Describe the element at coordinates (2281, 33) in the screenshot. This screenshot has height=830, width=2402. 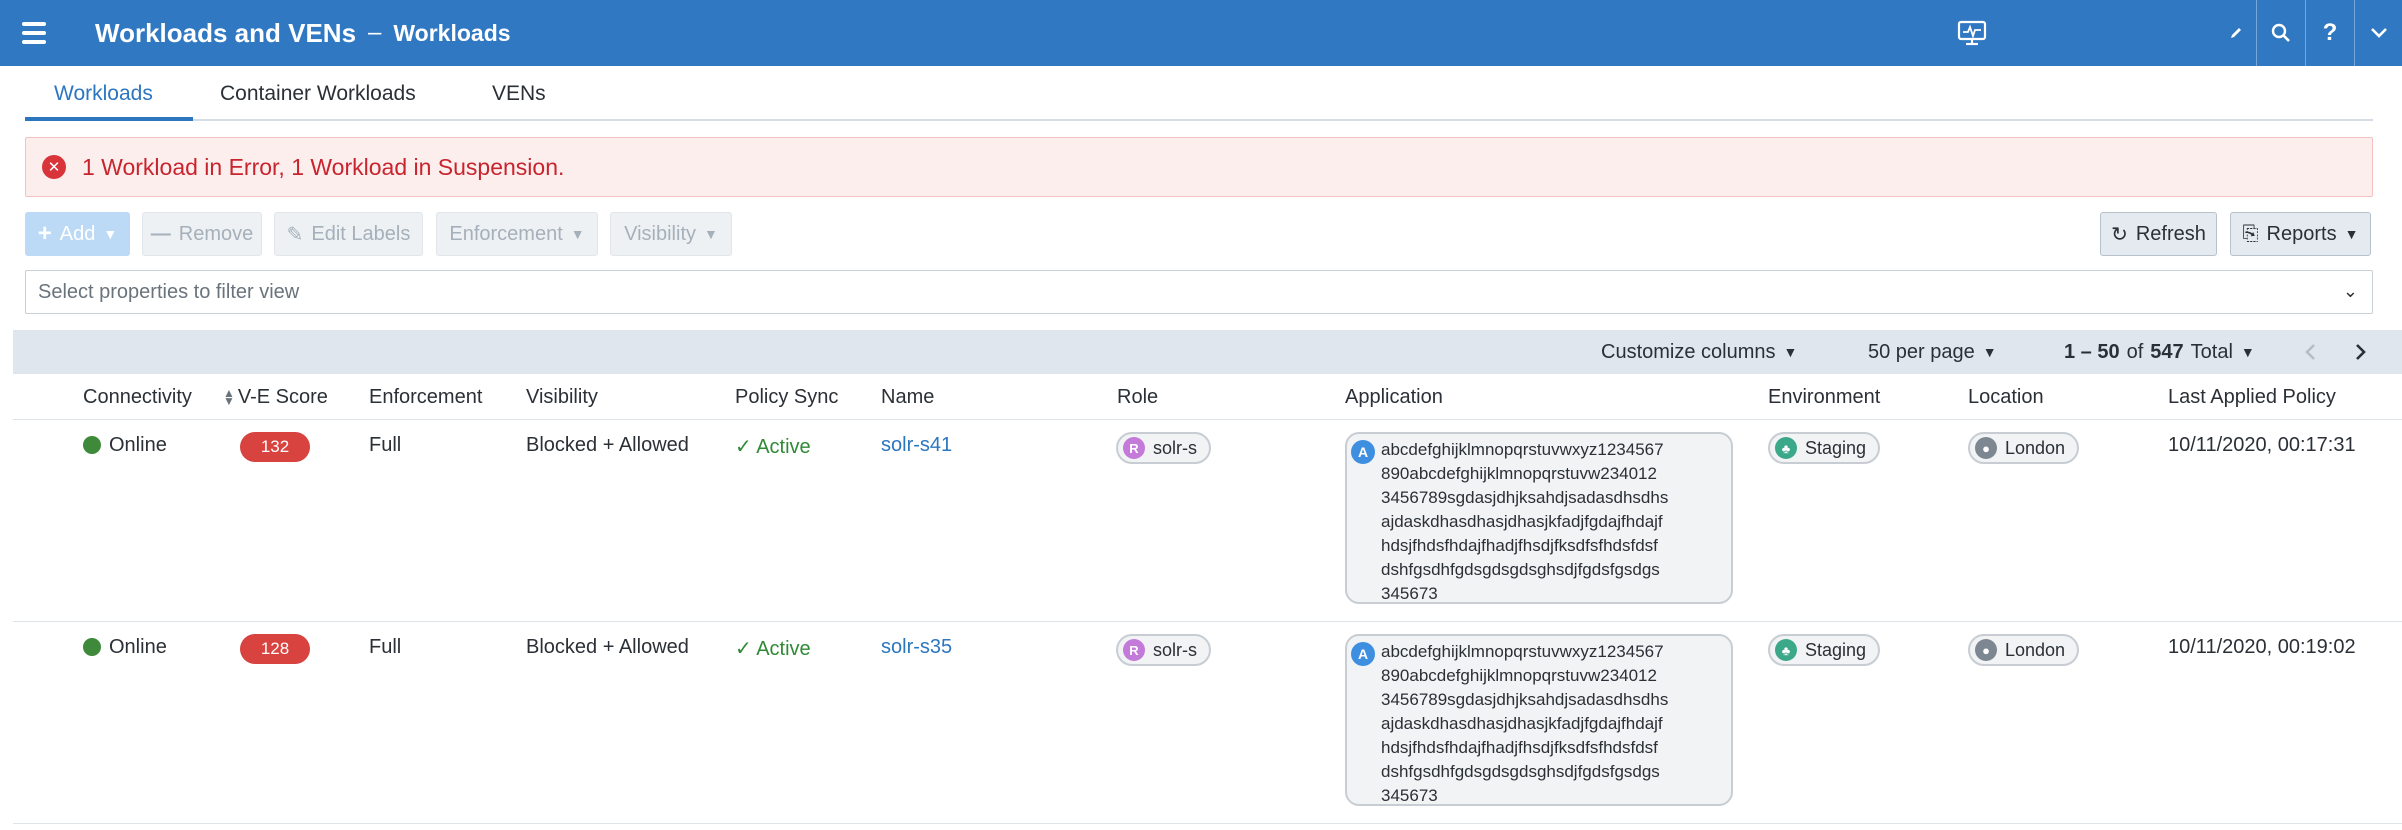
I see `search-icon` at that location.